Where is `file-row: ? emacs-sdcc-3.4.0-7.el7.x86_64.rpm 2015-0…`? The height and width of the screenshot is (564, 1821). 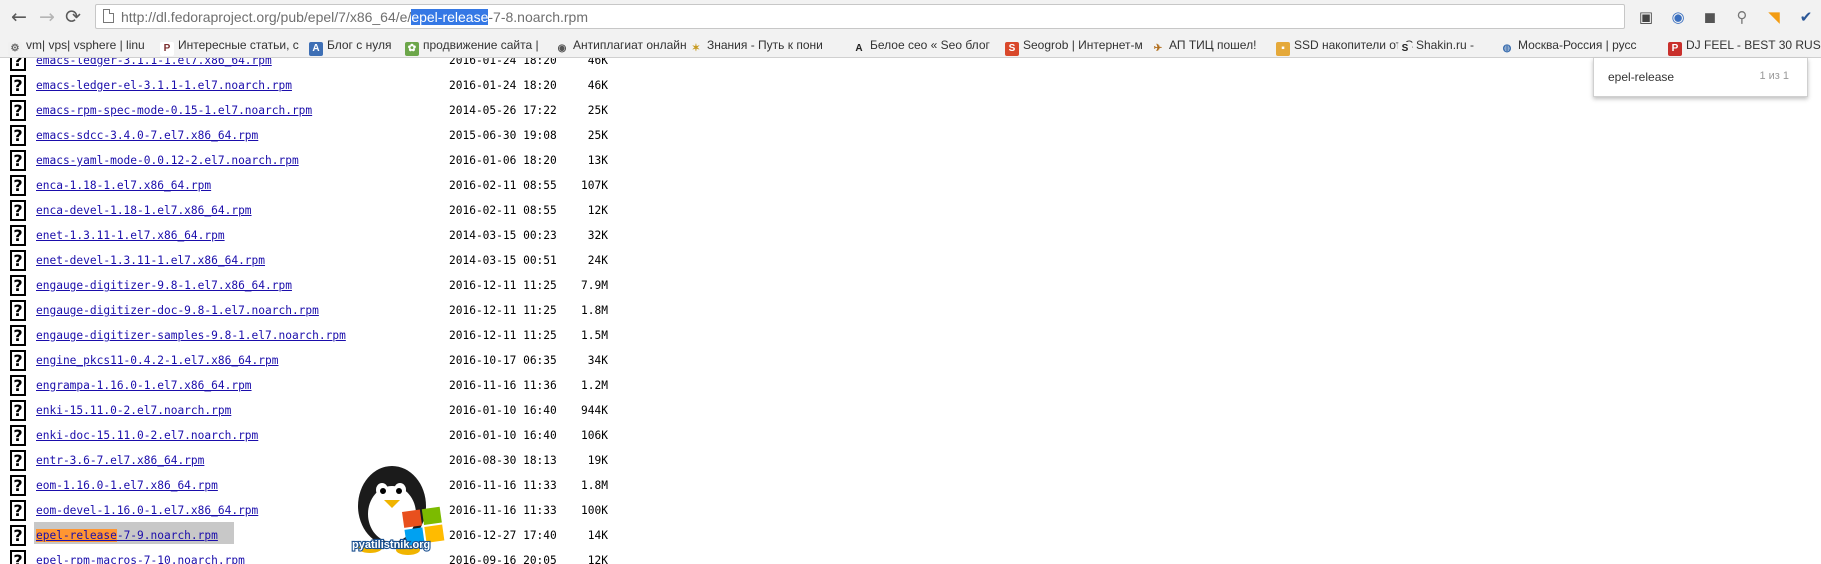 file-row: ? emacs-sdcc-3.4.0-7.el7.x86_64.rpm 2015-0… is located at coordinates (350, 136).